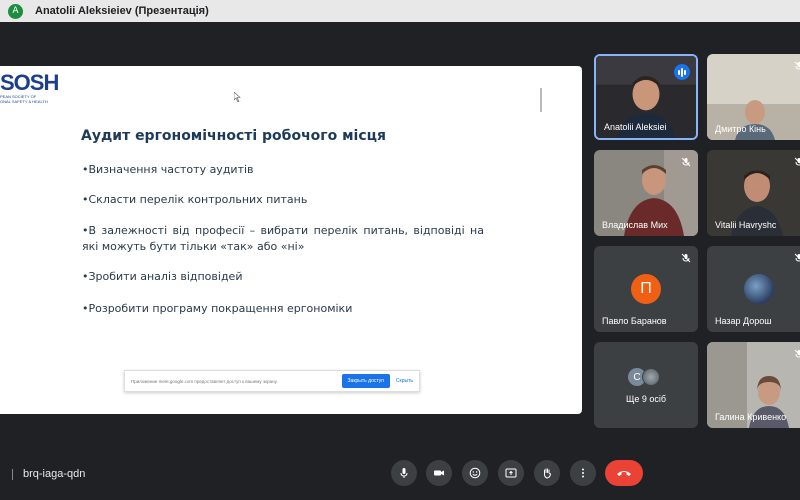  I want to click on more-options-icon, so click(583, 473).